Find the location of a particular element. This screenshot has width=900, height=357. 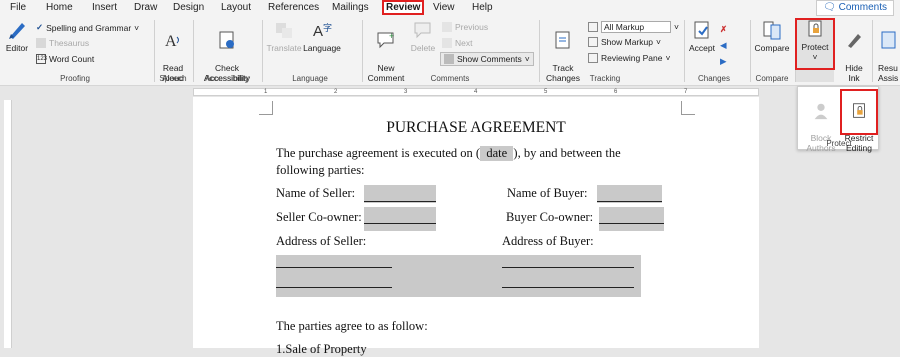

track-changes-icon is located at coordinates (562, 40).